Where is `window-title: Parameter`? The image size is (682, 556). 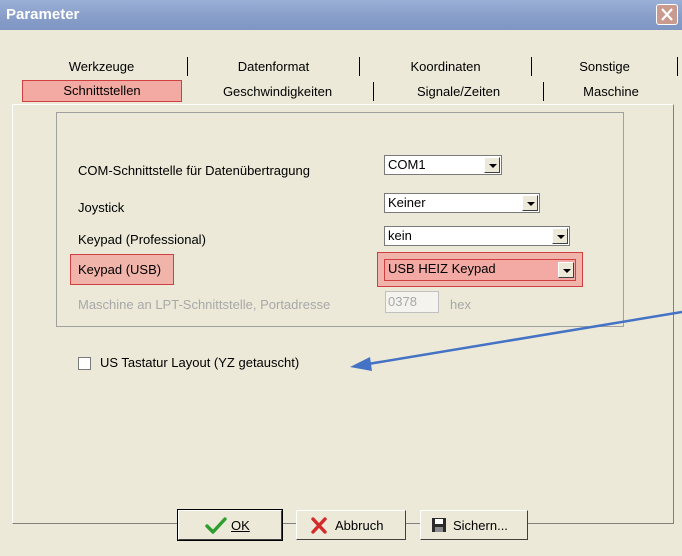
window-title: Parameter is located at coordinates (43, 14).